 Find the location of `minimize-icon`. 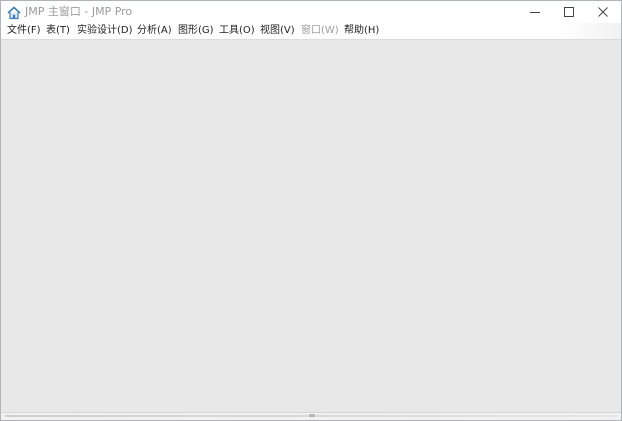

minimize-icon is located at coordinates (535, 12).